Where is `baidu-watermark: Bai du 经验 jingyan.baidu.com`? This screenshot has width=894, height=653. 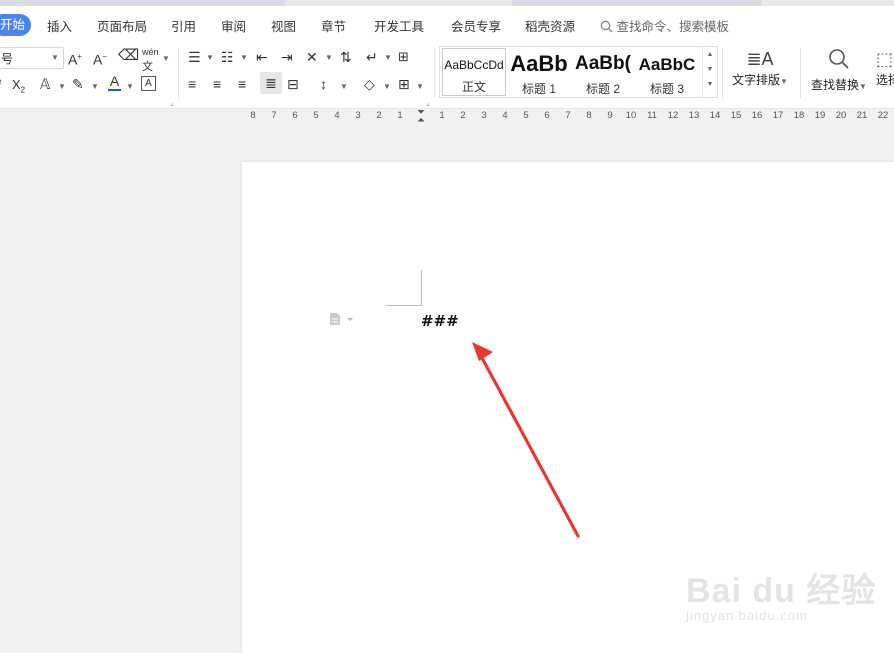 baidu-watermark: Bai du 经验 jingyan.baidu.com is located at coordinates (781, 598).